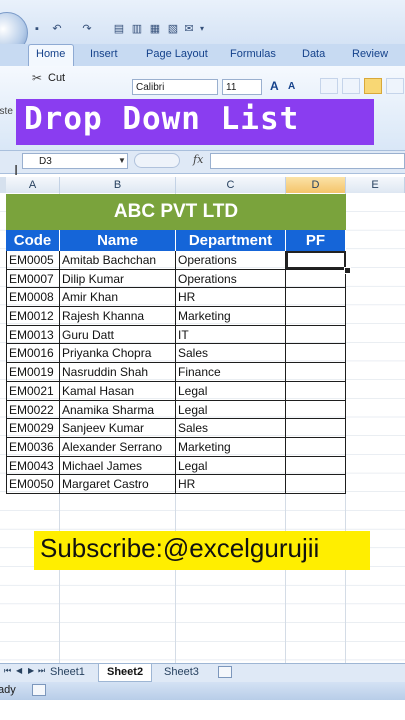 The width and height of the screenshot is (405, 720). What do you see at coordinates (118, 260) in the screenshot?
I see `cell-name: Amitab Bachchan` at bounding box center [118, 260].